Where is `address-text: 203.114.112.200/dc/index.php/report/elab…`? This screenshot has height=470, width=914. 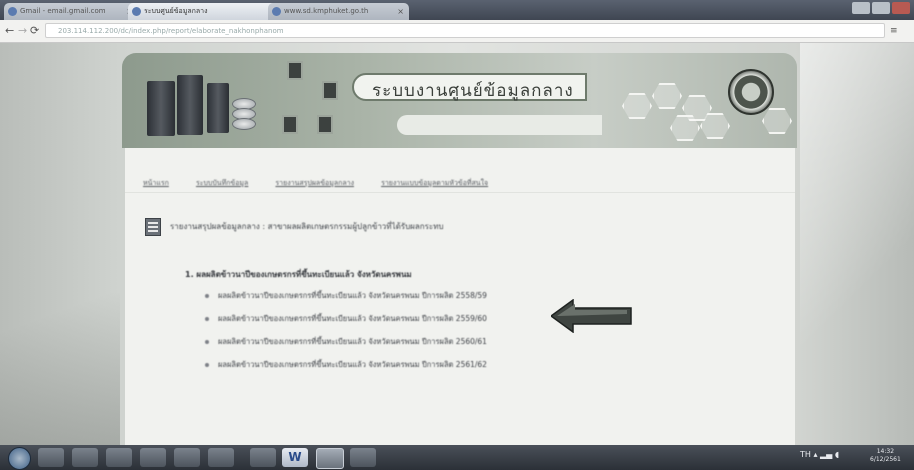
address-text: 203.114.112.200/dc/index.php/report/elab… is located at coordinates (171, 31).